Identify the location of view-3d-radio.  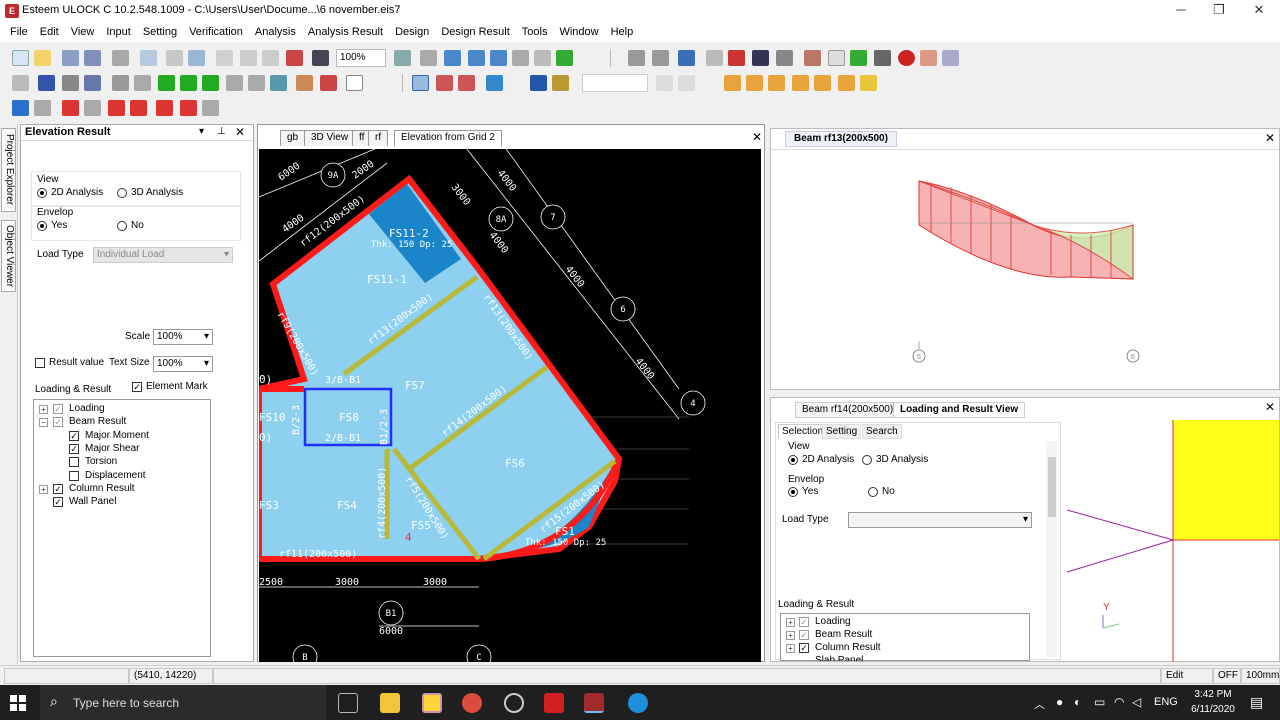
(122, 193).